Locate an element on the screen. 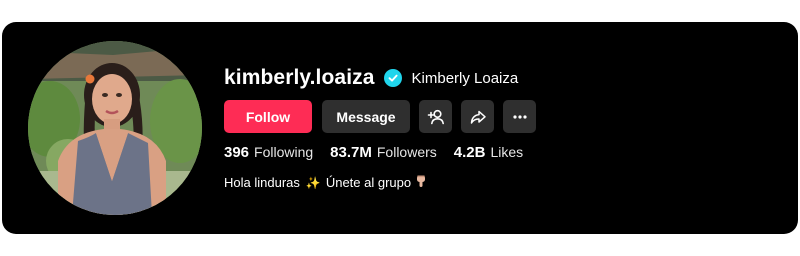 Image resolution: width=800 pixels, height=256 pixels. likes-stat: 4.2B Likes is located at coordinates (488, 152).